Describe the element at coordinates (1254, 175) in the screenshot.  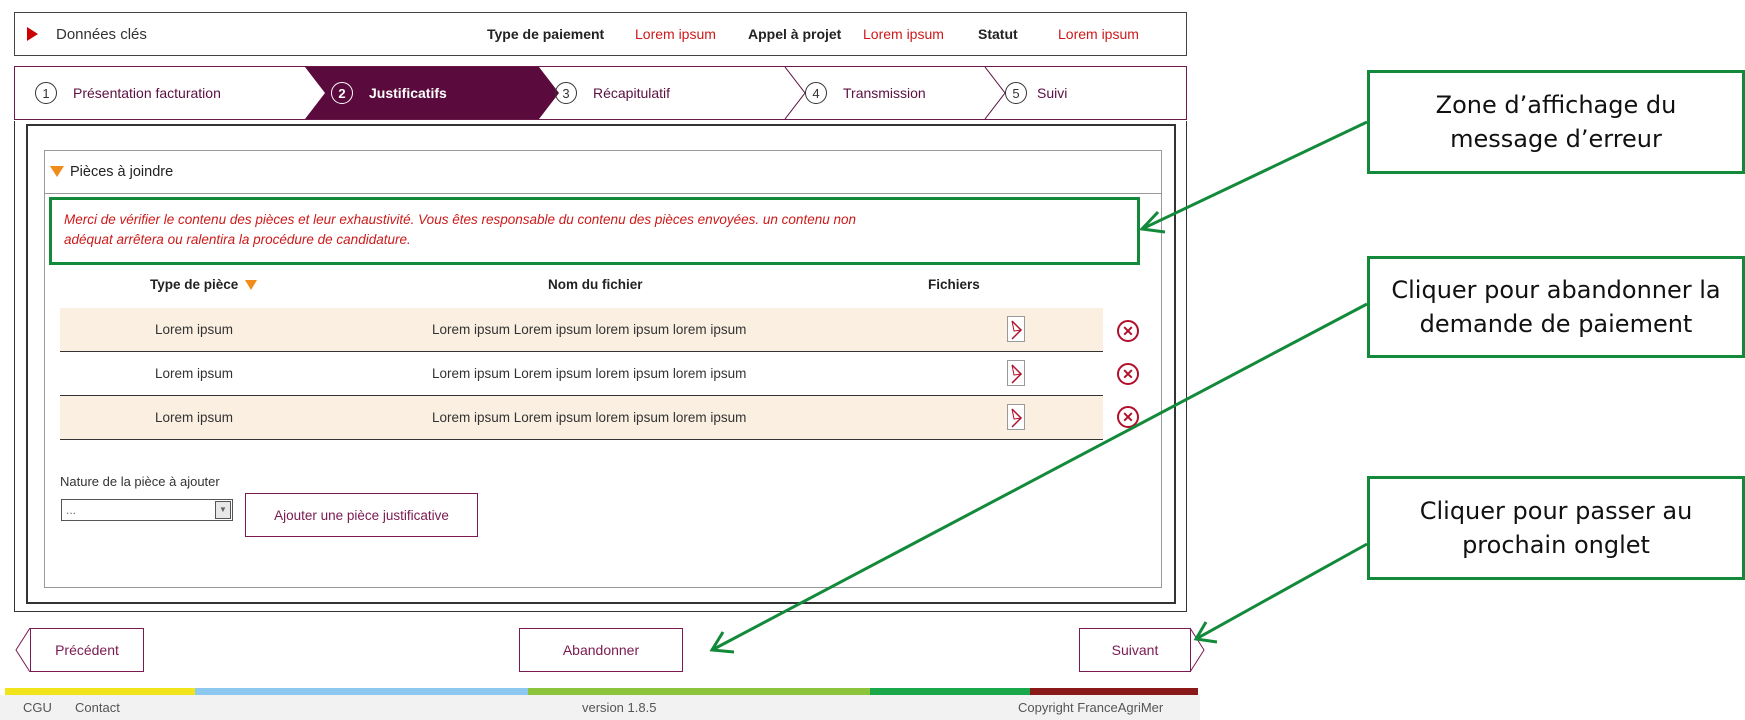
I see `arrow-to-error-zone` at that location.